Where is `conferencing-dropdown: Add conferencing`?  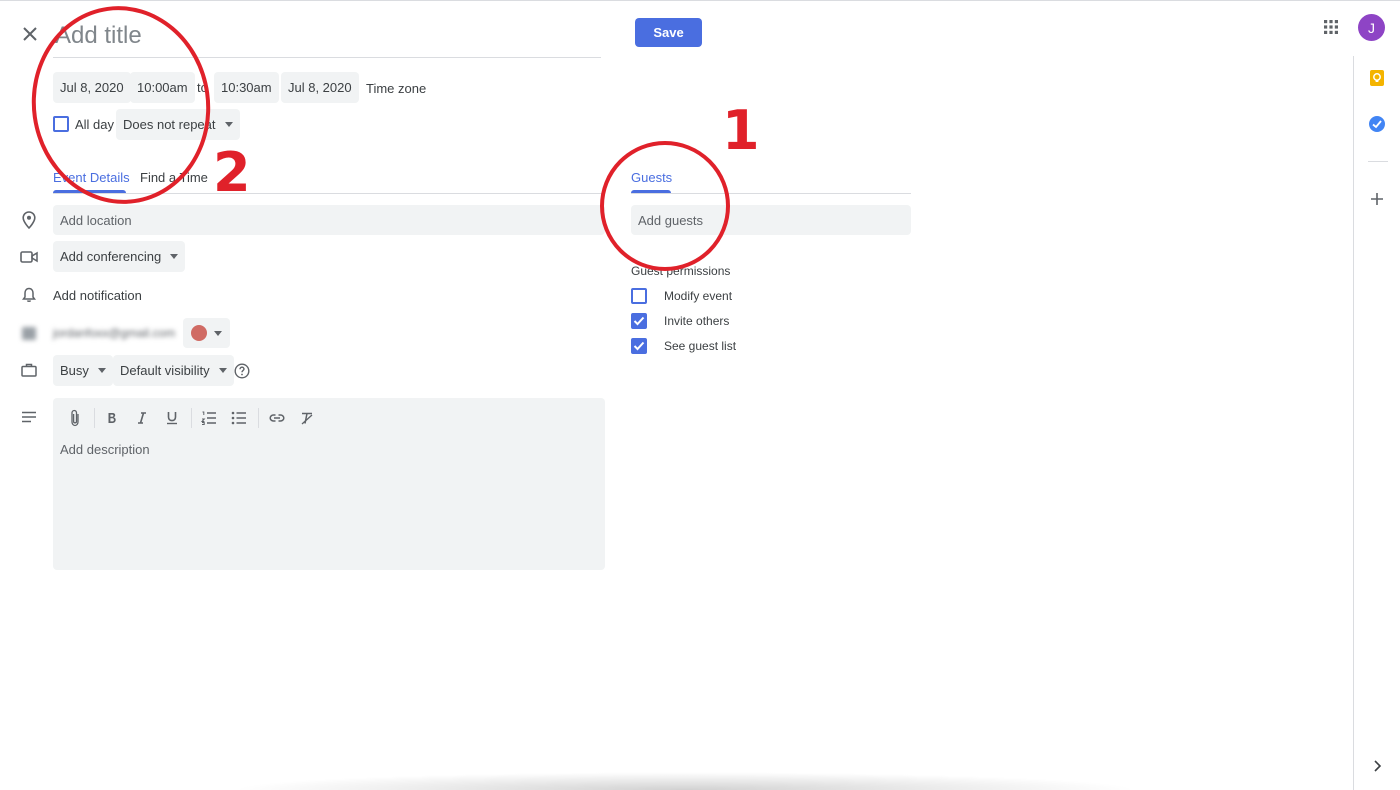
conferencing-dropdown: Add conferencing is located at coordinates (119, 256).